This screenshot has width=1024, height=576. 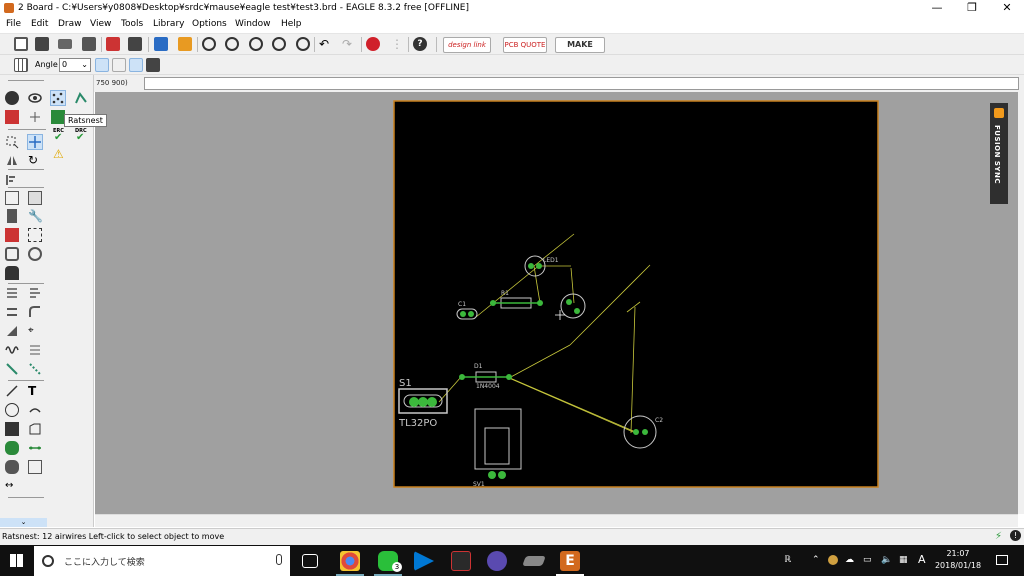 I want to click on erc-check-icon: ✔, so click(x=61, y=140).